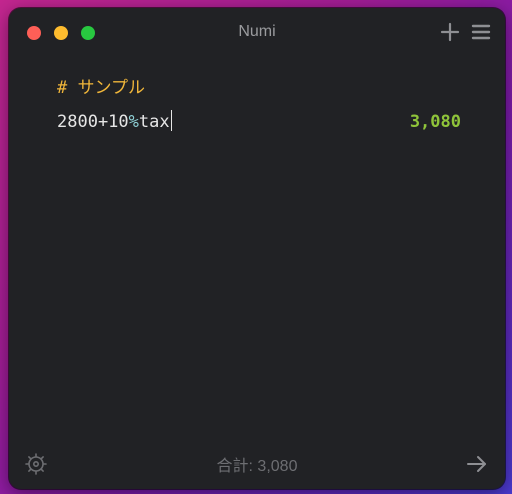  Describe the element at coordinates (93, 122) in the screenshot. I see `expression-number: 2800+10` at that location.